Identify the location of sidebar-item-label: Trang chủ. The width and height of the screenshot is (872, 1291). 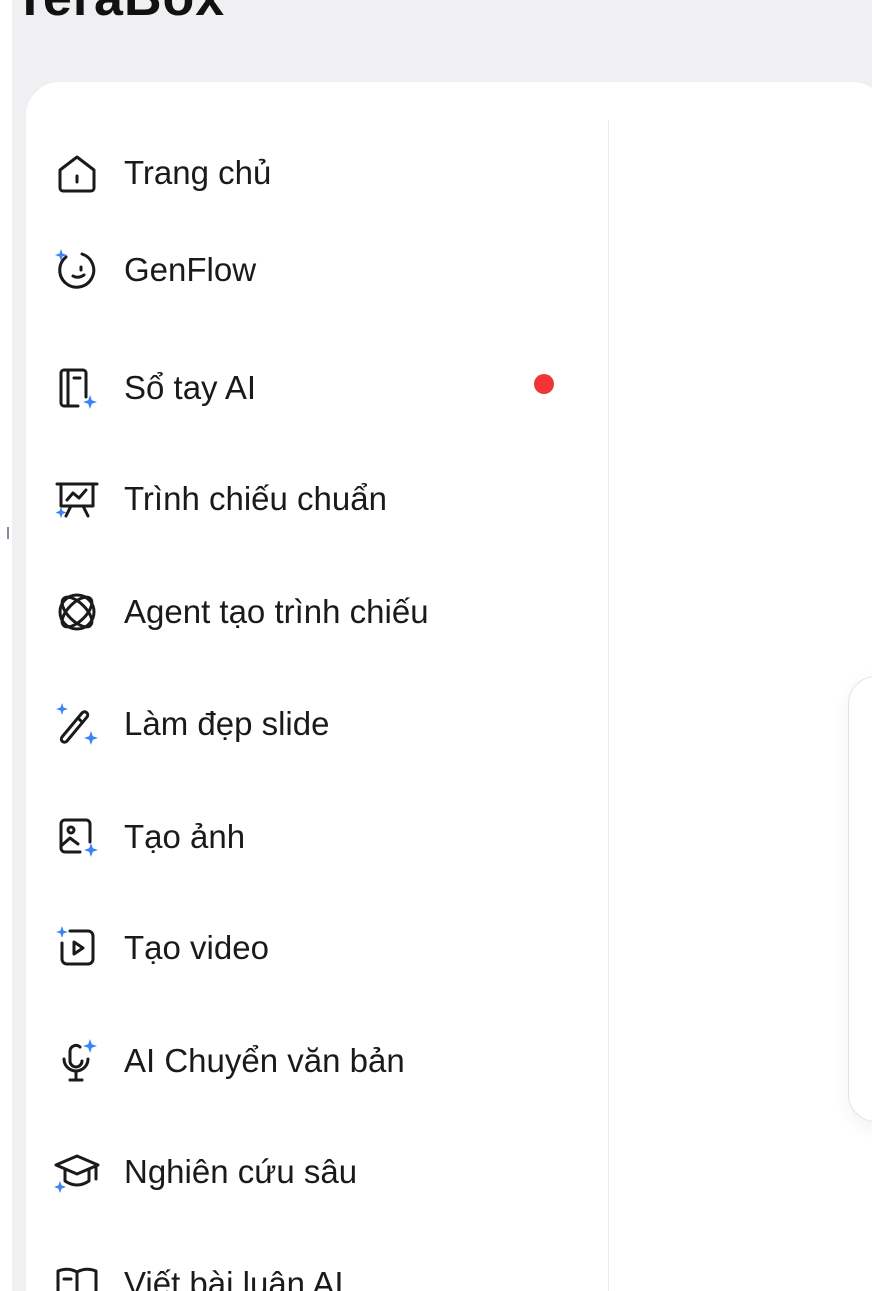
(198, 172).